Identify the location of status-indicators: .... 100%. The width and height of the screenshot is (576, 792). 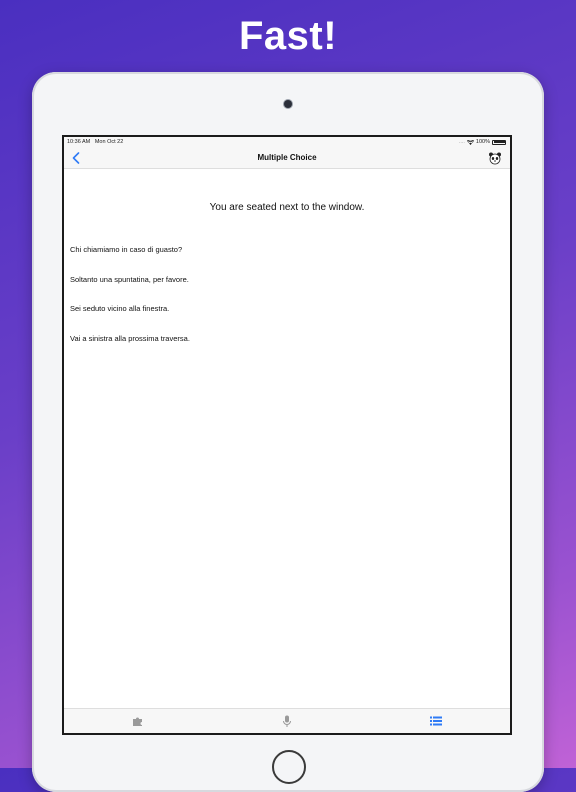
(482, 142).